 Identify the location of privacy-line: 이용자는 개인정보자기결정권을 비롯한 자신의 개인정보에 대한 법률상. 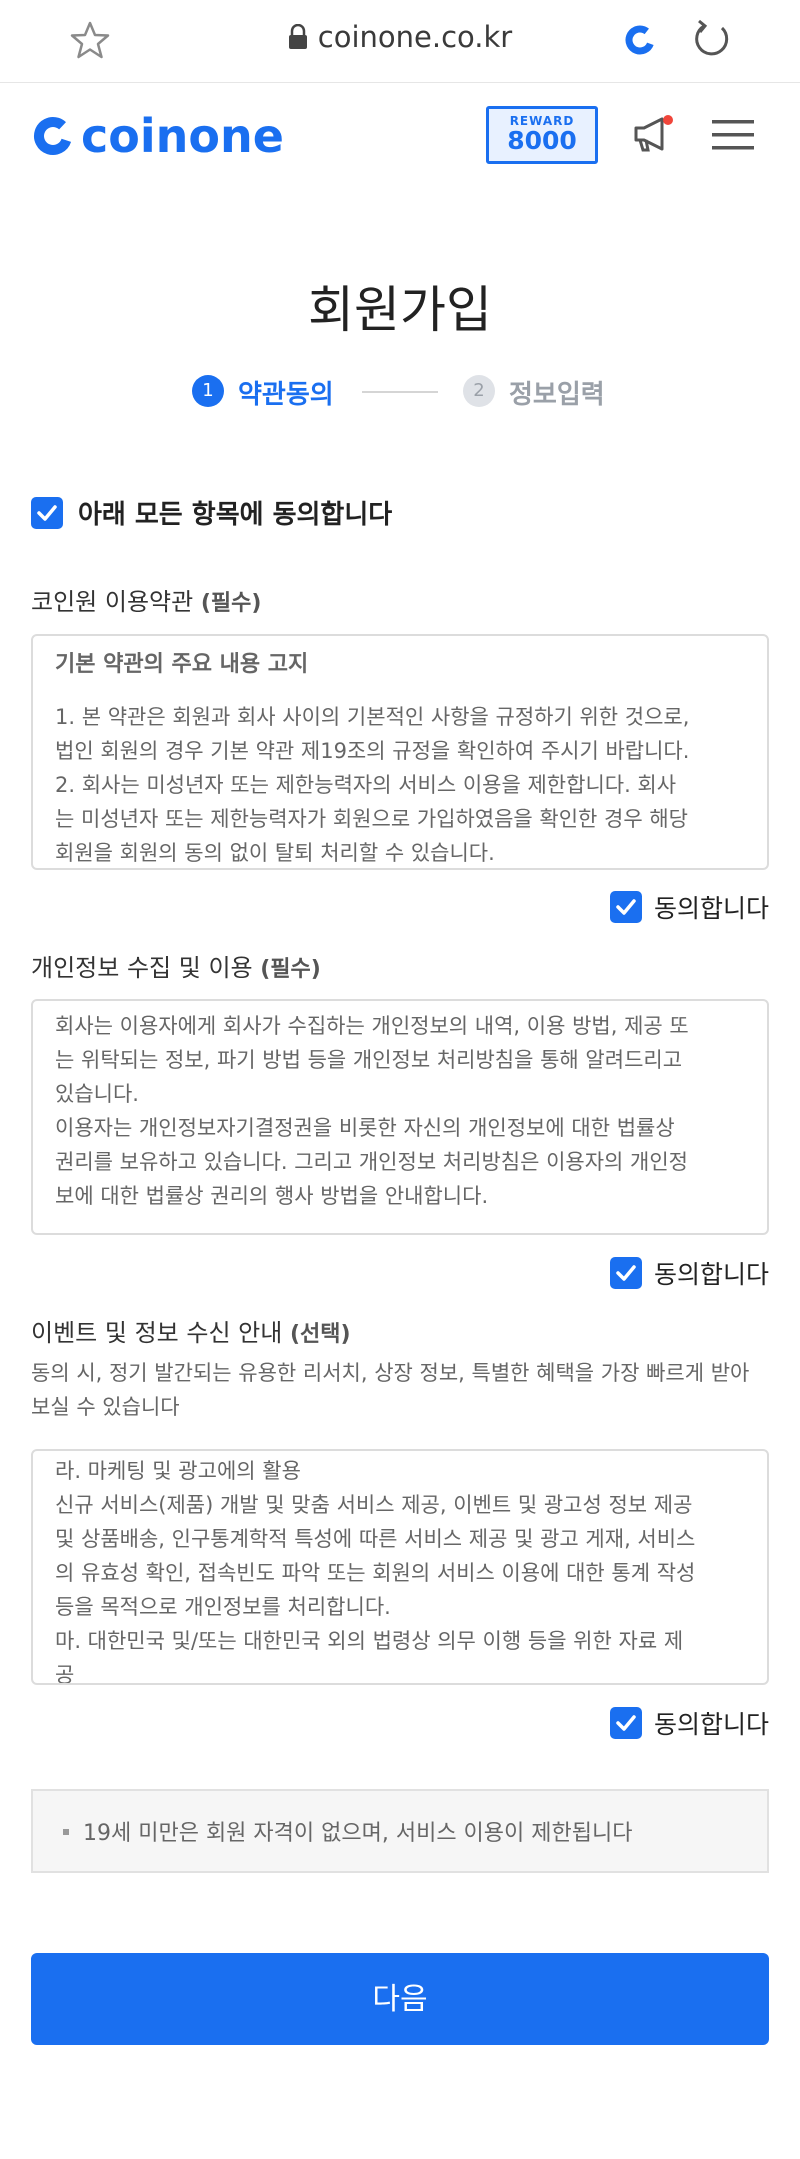
(365, 1128).